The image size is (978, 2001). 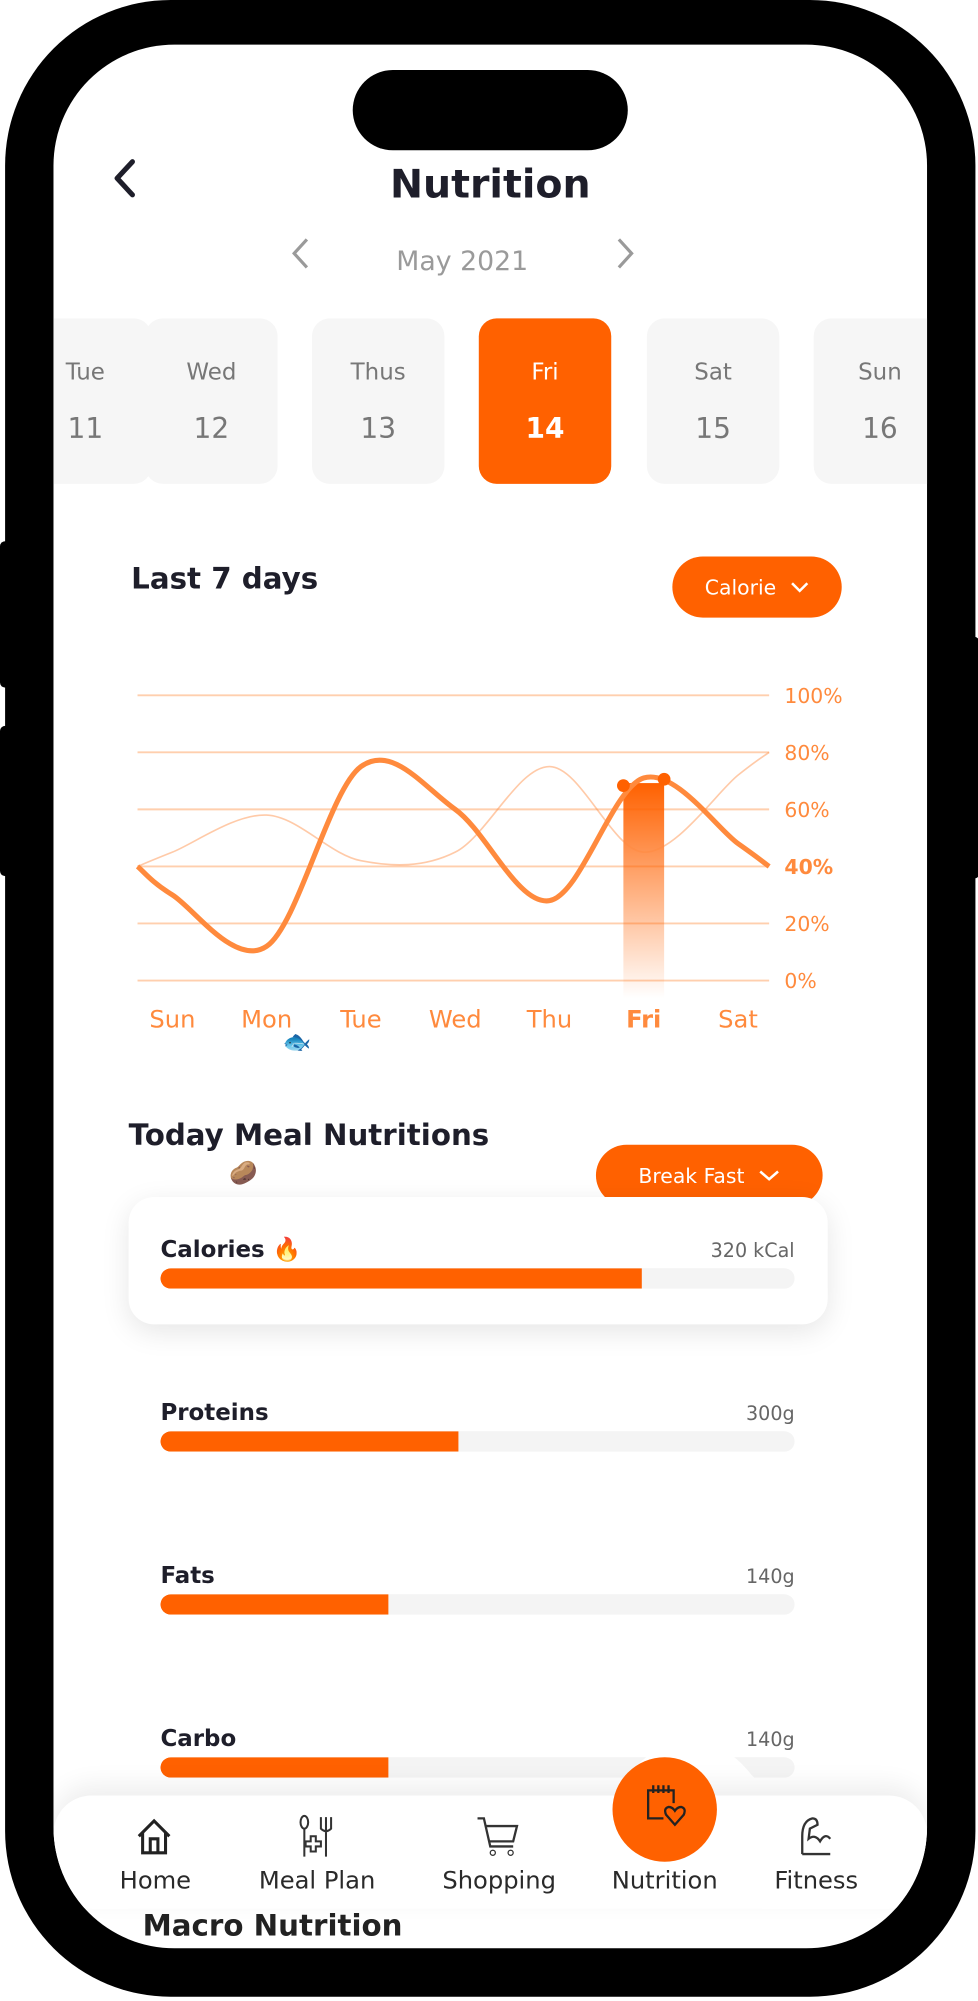 I want to click on date-card-tue: Tue 11, so click(x=102, y=401).